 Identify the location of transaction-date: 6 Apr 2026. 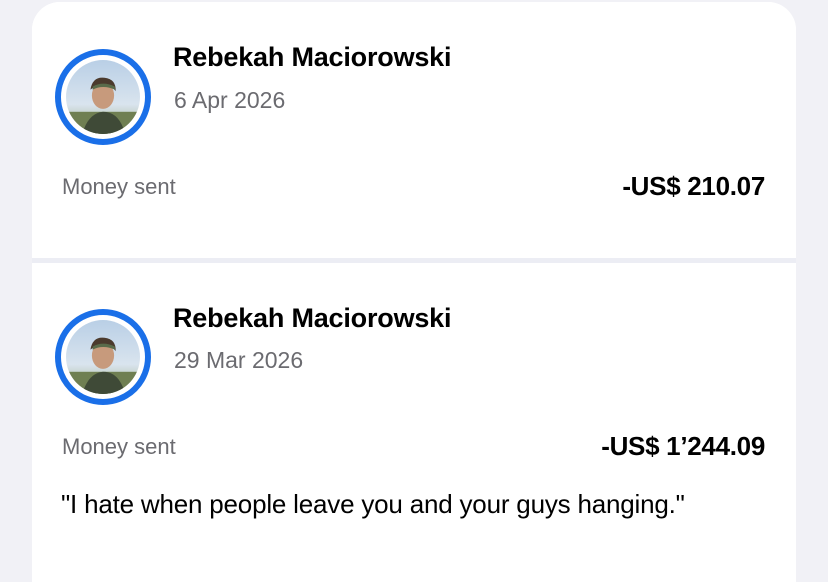
(230, 100).